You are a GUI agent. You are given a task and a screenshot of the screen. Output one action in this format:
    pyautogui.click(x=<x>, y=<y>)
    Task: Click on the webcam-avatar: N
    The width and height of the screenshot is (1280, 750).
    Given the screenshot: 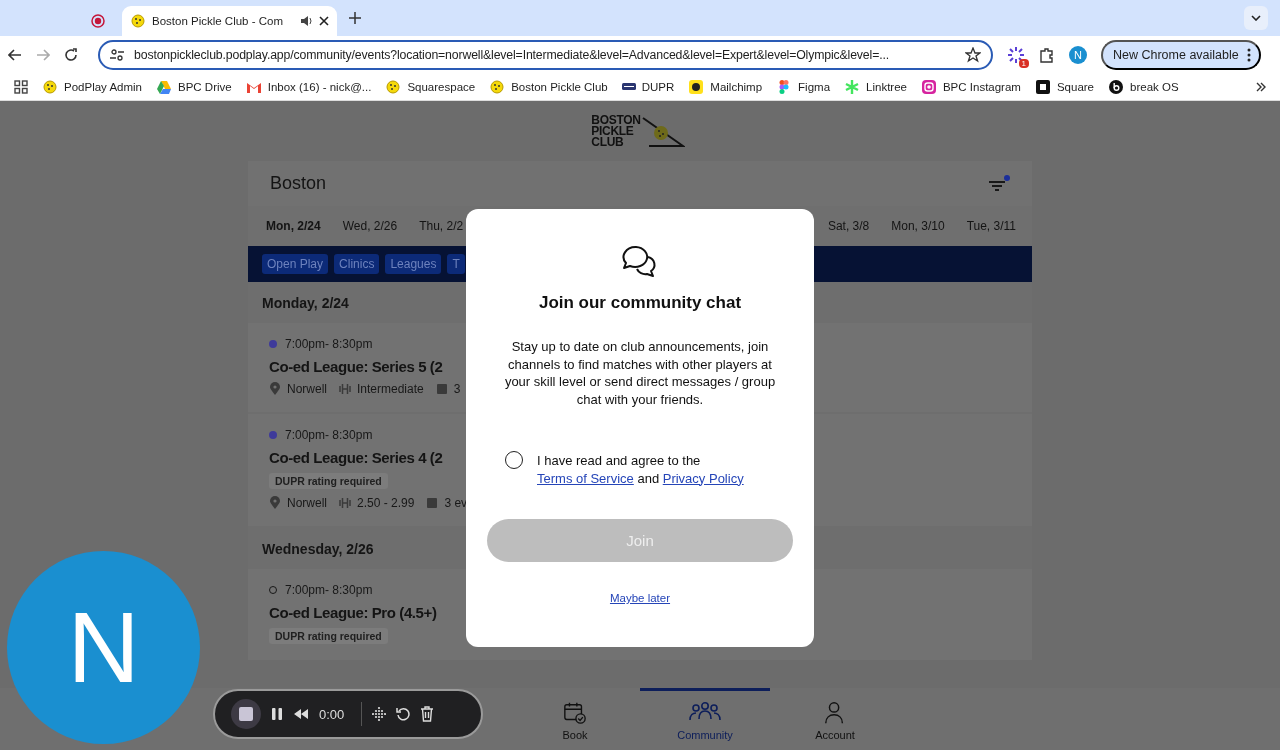 What is the action you would take?
    pyautogui.click(x=103, y=647)
    